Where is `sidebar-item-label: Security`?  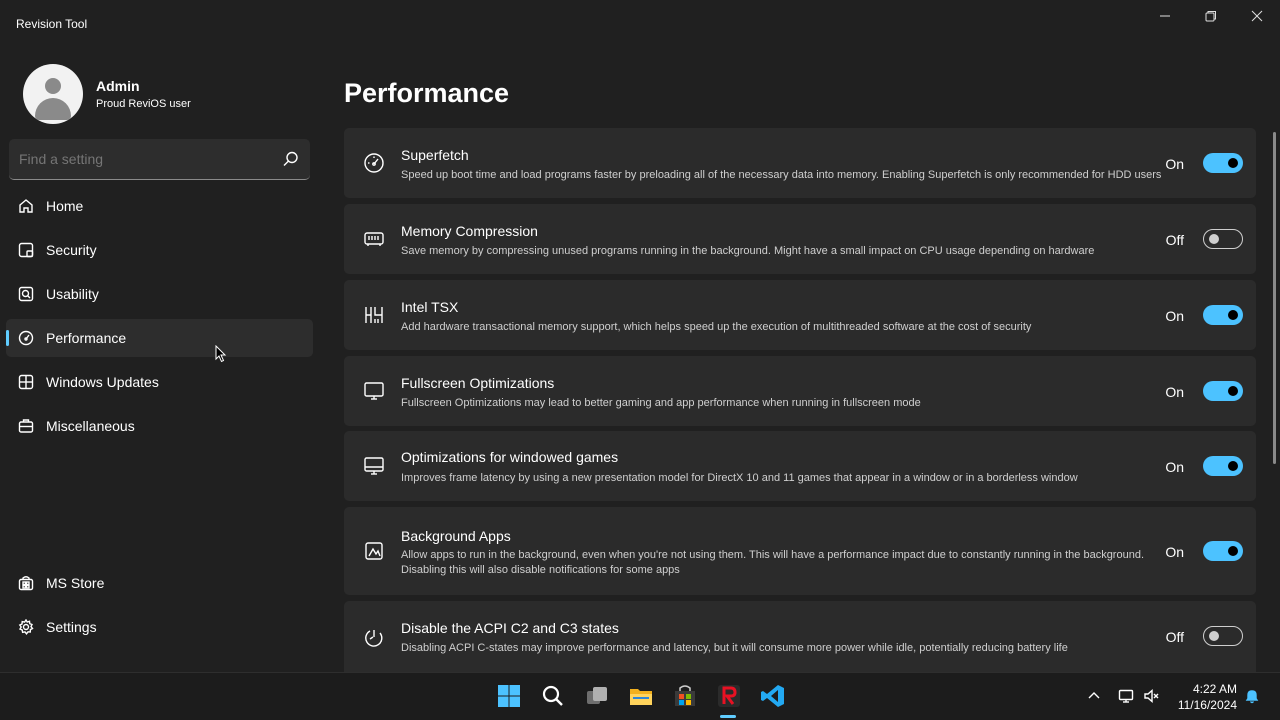
sidebar-item-label: Security is located at coordinates (71, 250).